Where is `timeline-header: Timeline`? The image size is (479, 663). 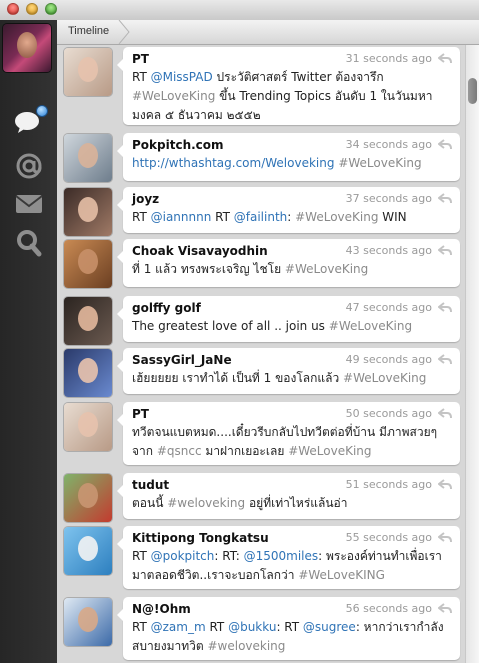
timeline-header: Timeline is located at coordinates (268, 32).